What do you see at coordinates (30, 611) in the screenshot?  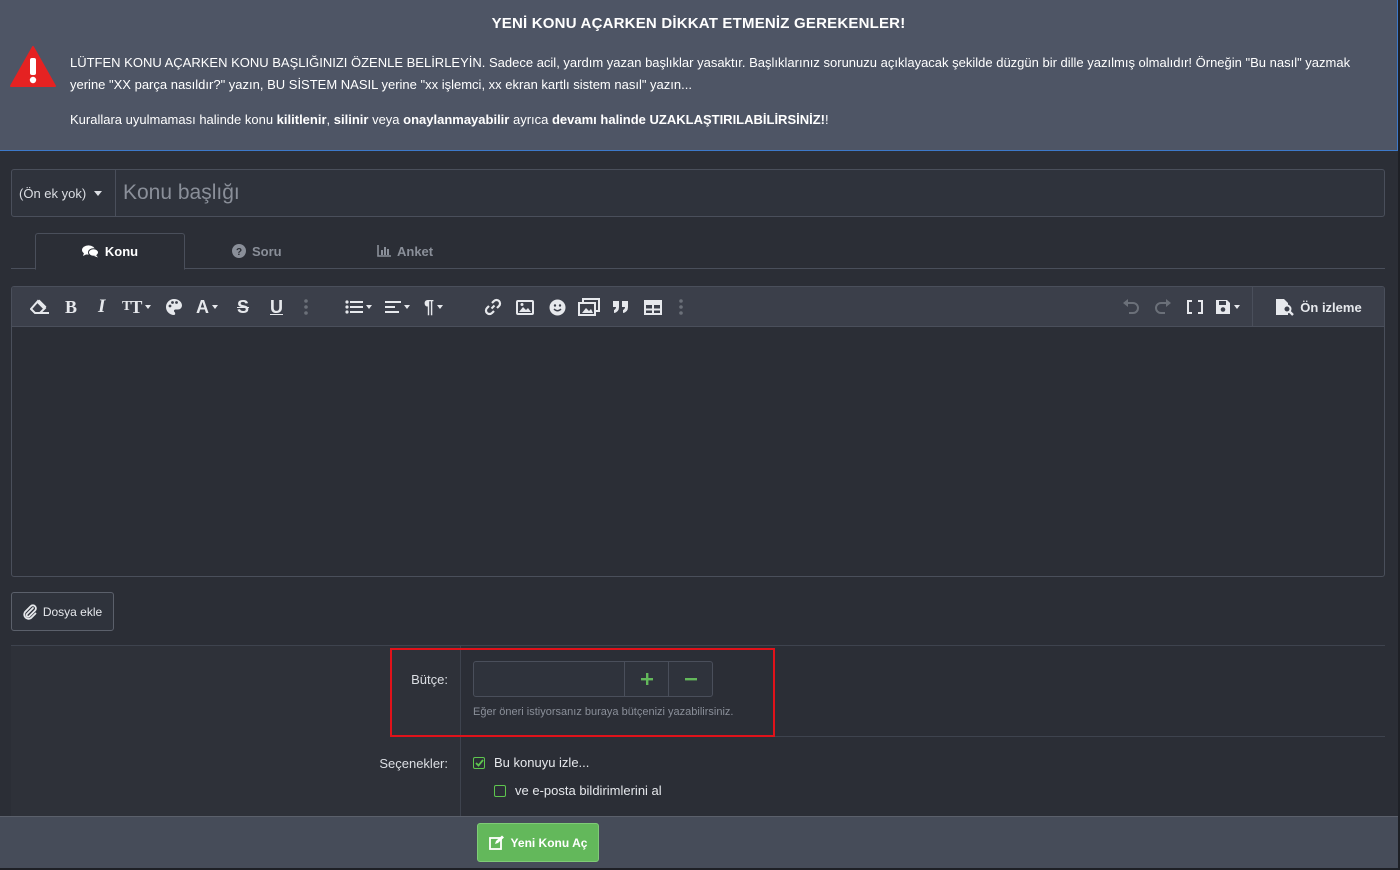 I see `paperclip-icon` at bounding box center [30, 611].